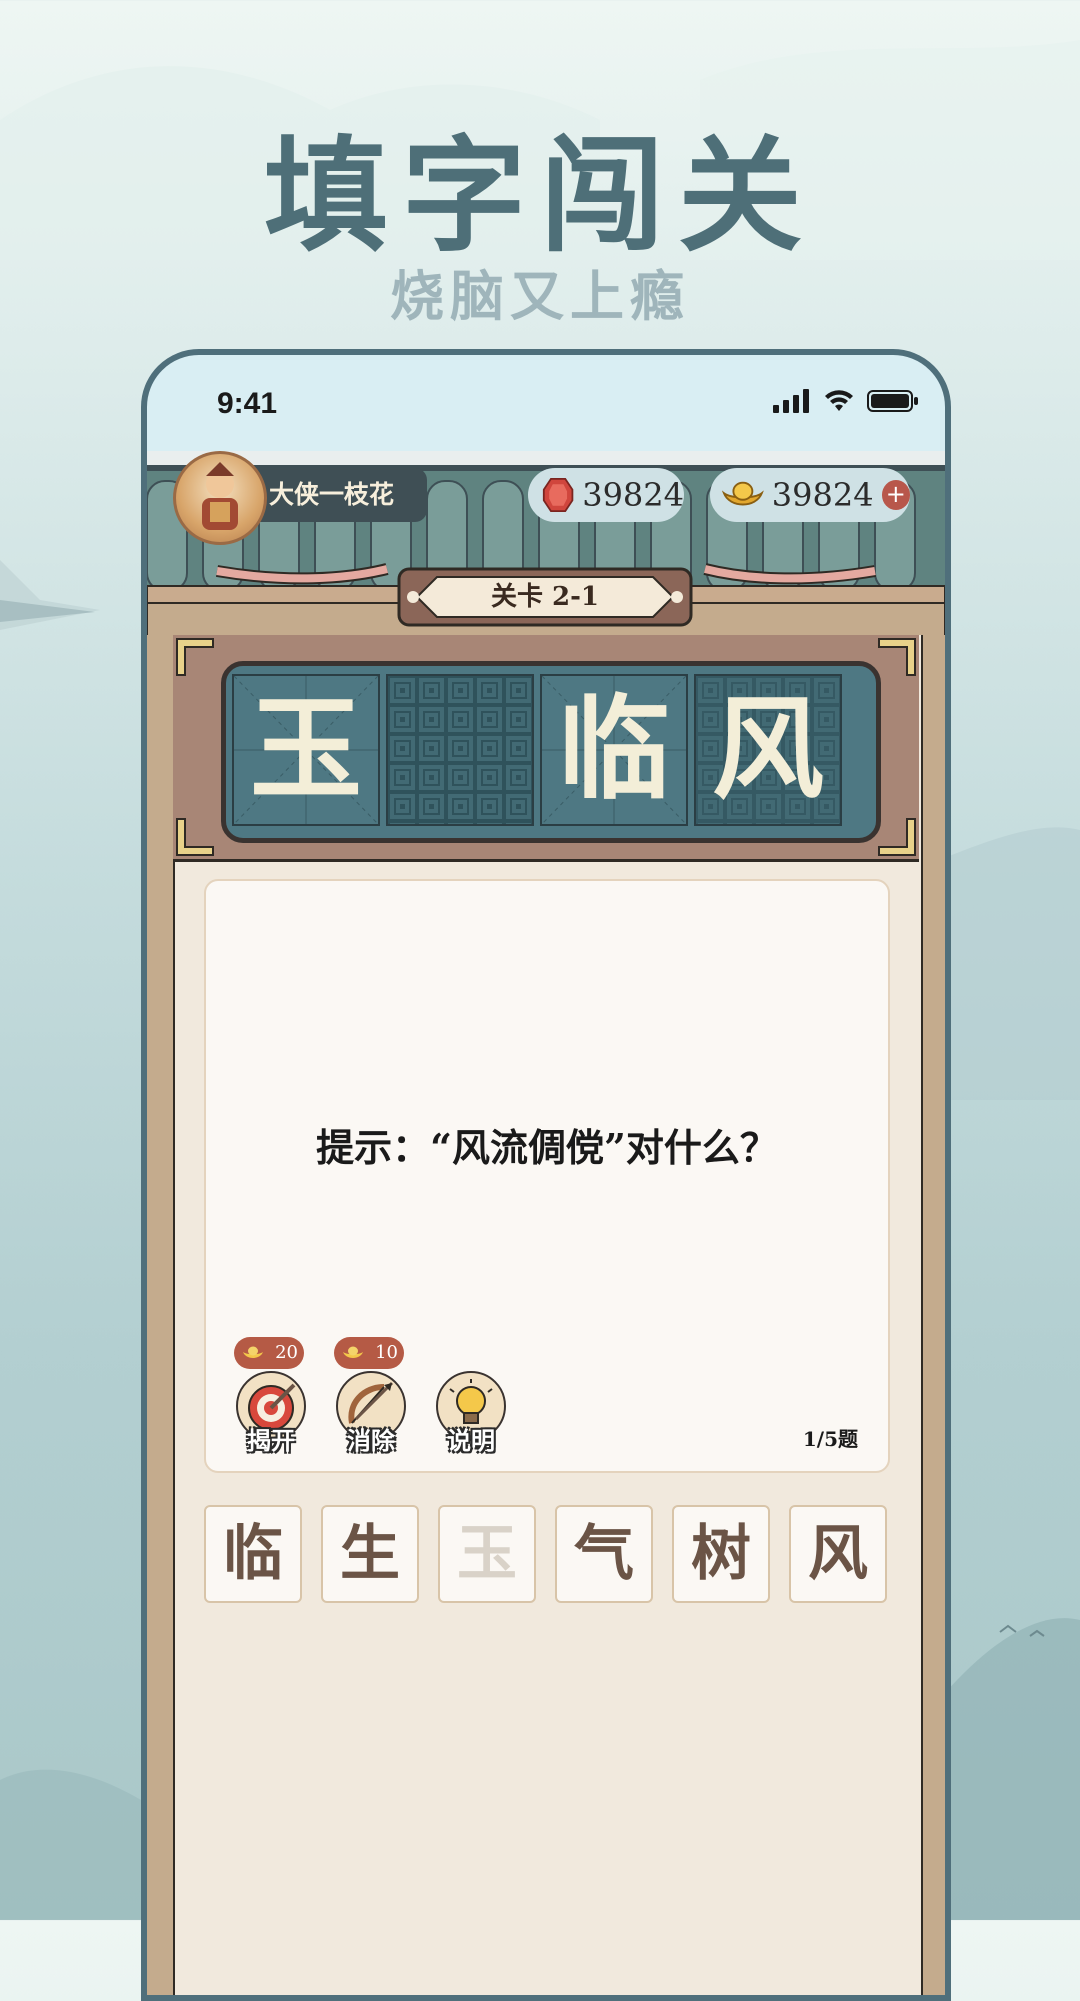 The width and height of the screenshot is (1080, 2001). Describe the element at coordinates (369, 1353) in the screenshot. I see `cost-badge: 10` at that location.